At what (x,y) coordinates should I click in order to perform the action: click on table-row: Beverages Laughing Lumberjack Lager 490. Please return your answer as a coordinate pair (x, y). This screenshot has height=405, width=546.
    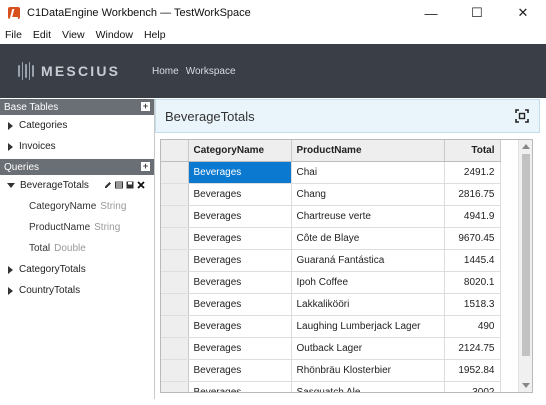
    Looking at the image, I should click on (331, 326).